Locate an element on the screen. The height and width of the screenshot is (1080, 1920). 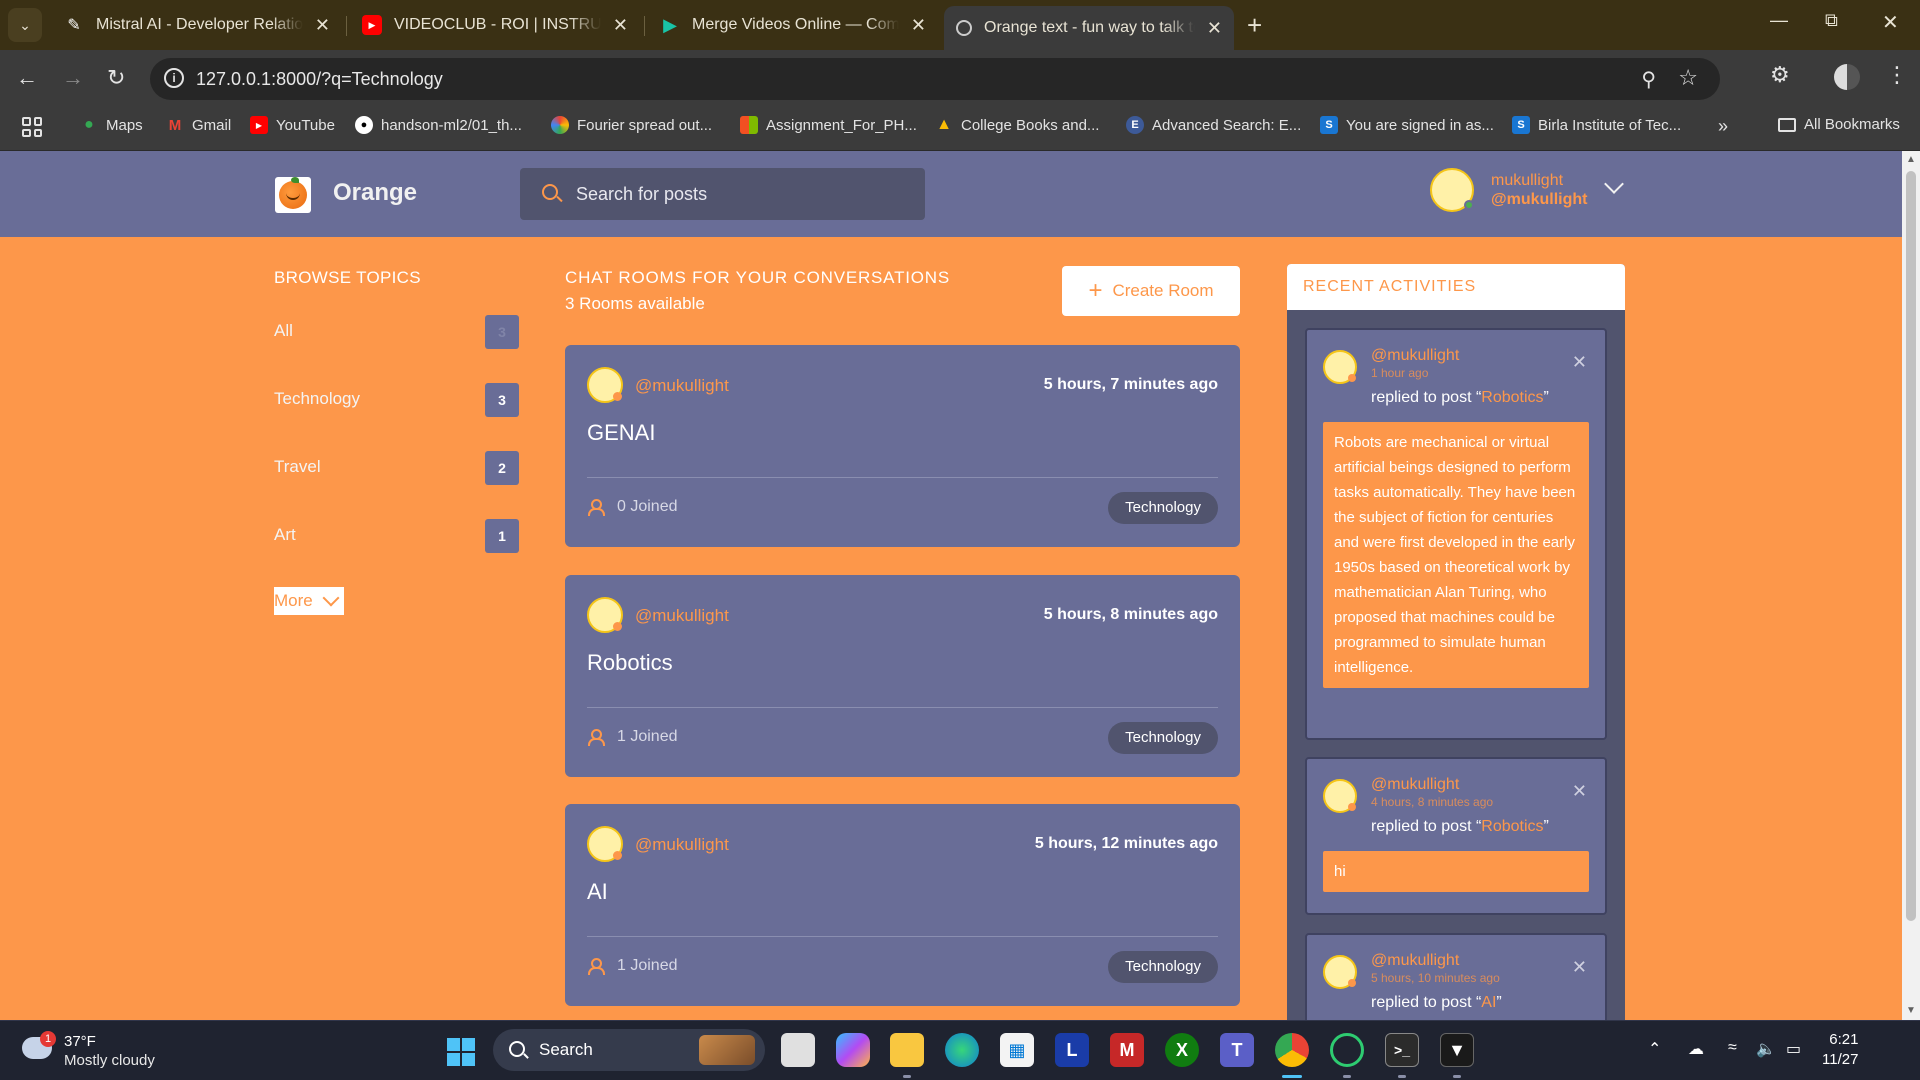
apps-grid-icon is located at coordinates (32, 127).